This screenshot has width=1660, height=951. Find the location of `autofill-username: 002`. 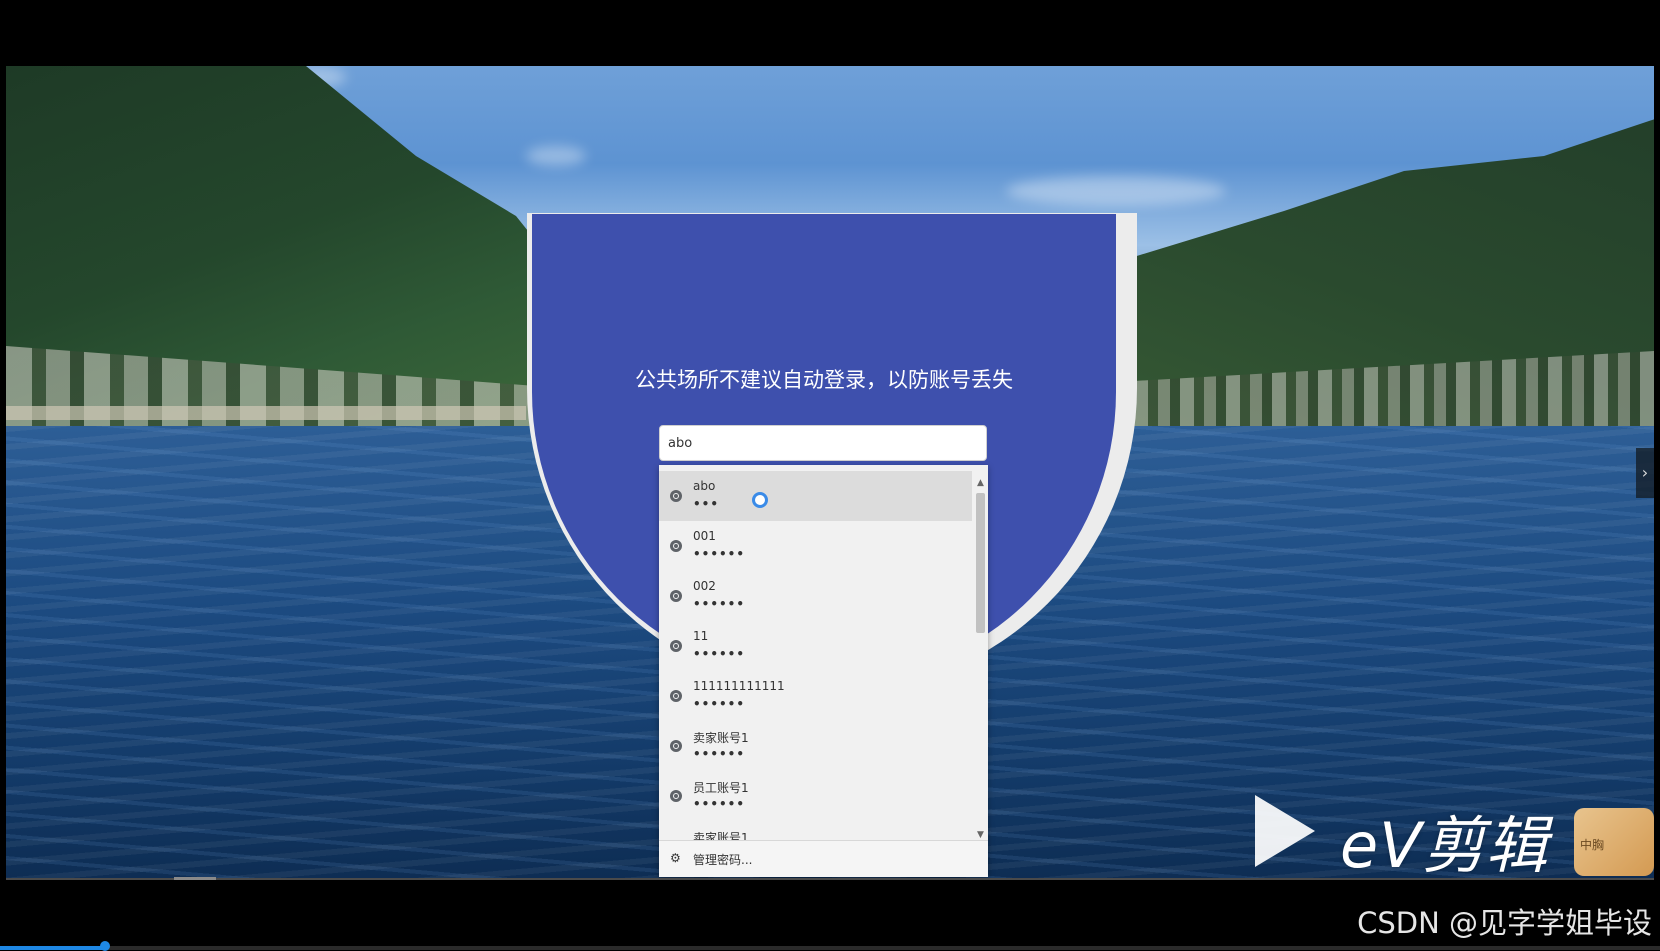

autofill-username: 002 is located at coordinates (704, 586).